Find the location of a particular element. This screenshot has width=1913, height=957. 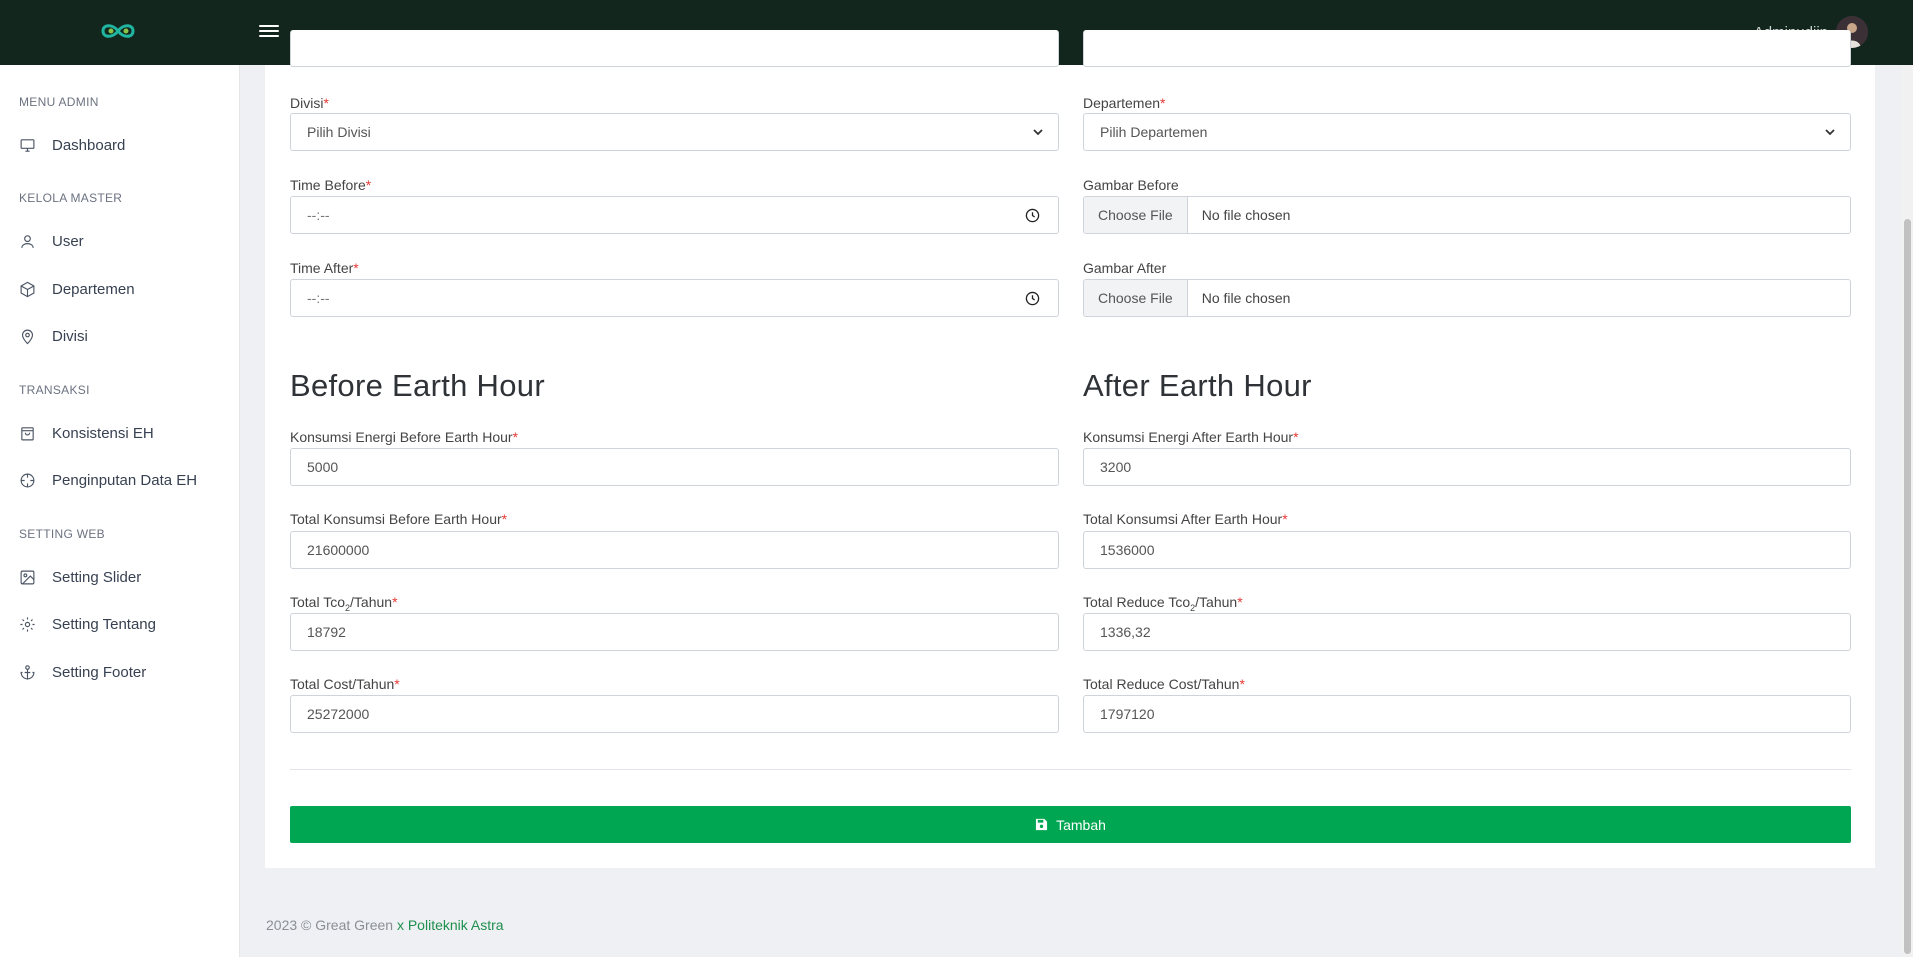

total-tco2-input: 18792 is located at coordinates (674, 632).